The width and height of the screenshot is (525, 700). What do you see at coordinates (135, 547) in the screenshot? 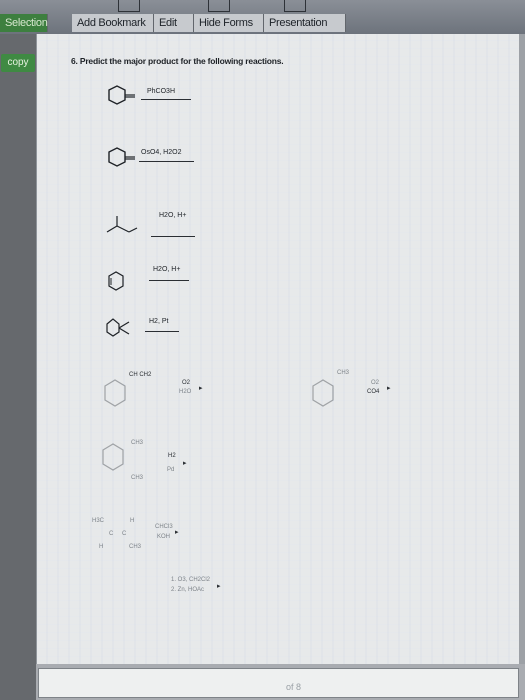
I see `reaction-9-label-ch3: CH3` at bounding box center [135, 547].